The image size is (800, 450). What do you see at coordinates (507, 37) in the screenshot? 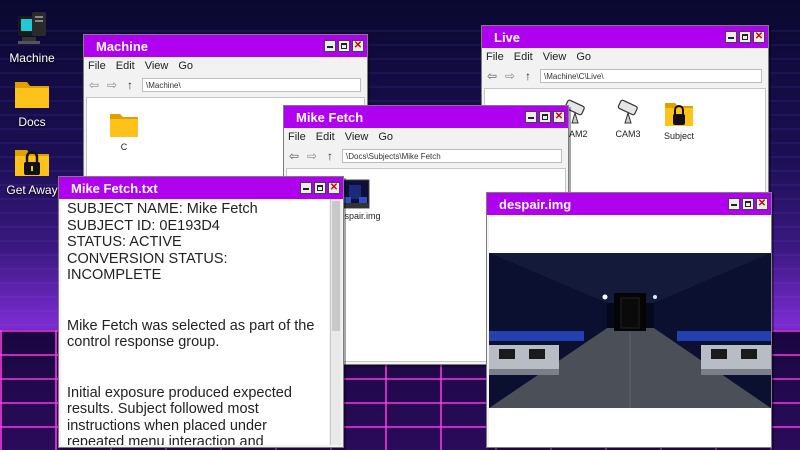
I see `window-title: Live` at bounding box center [507, 37].